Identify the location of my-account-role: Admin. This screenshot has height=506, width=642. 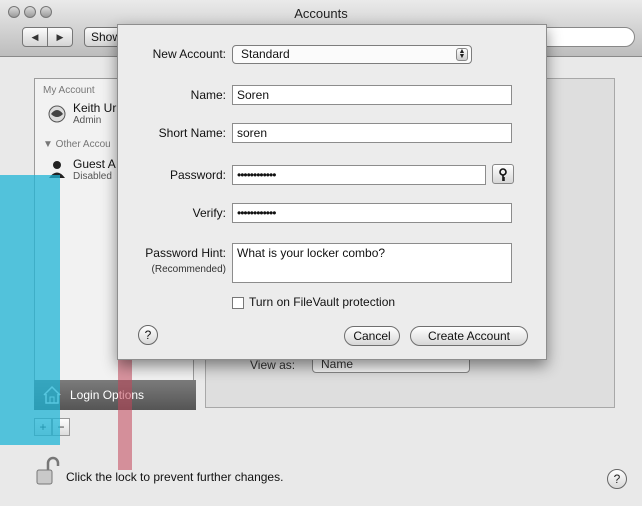
(87, 120).